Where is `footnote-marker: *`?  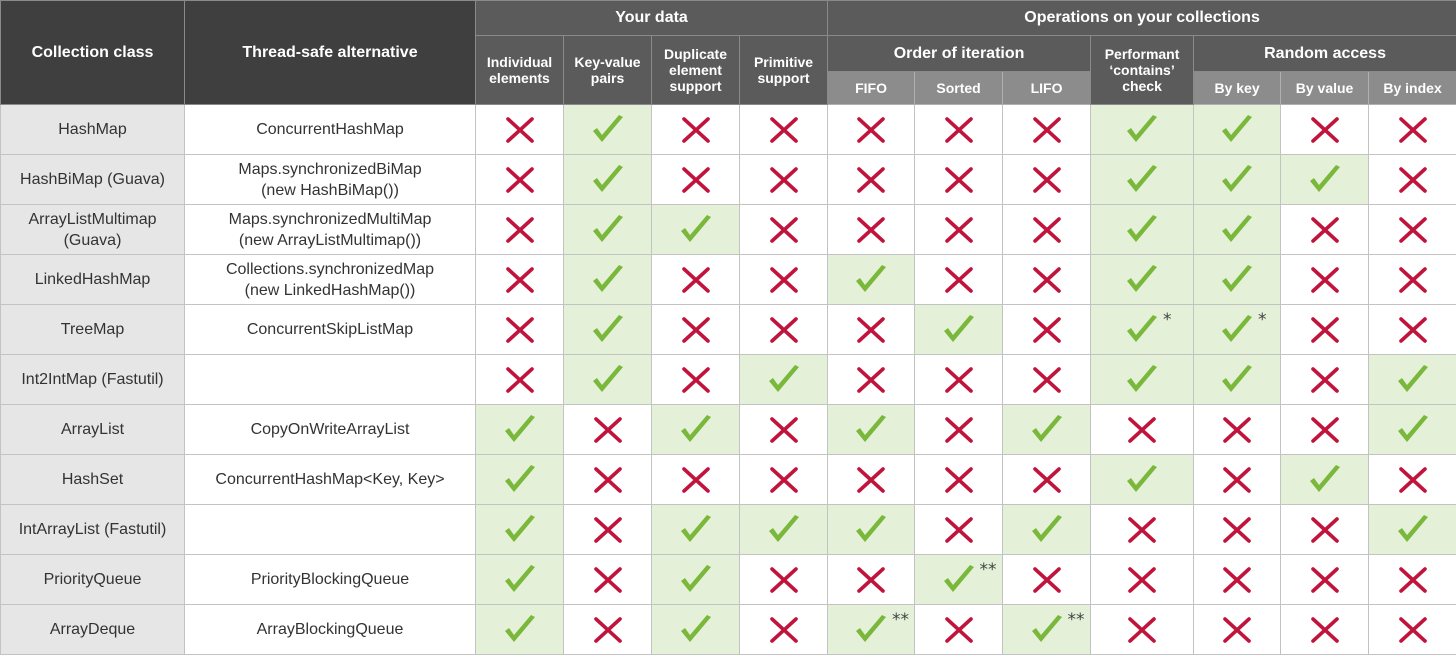
footnote-marker: * is located at coordinates (1167, 320).